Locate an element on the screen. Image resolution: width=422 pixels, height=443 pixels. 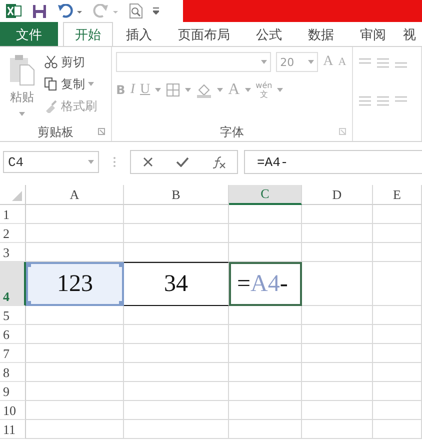
customize-toolbar-icon is located at coordinates (156, 11).